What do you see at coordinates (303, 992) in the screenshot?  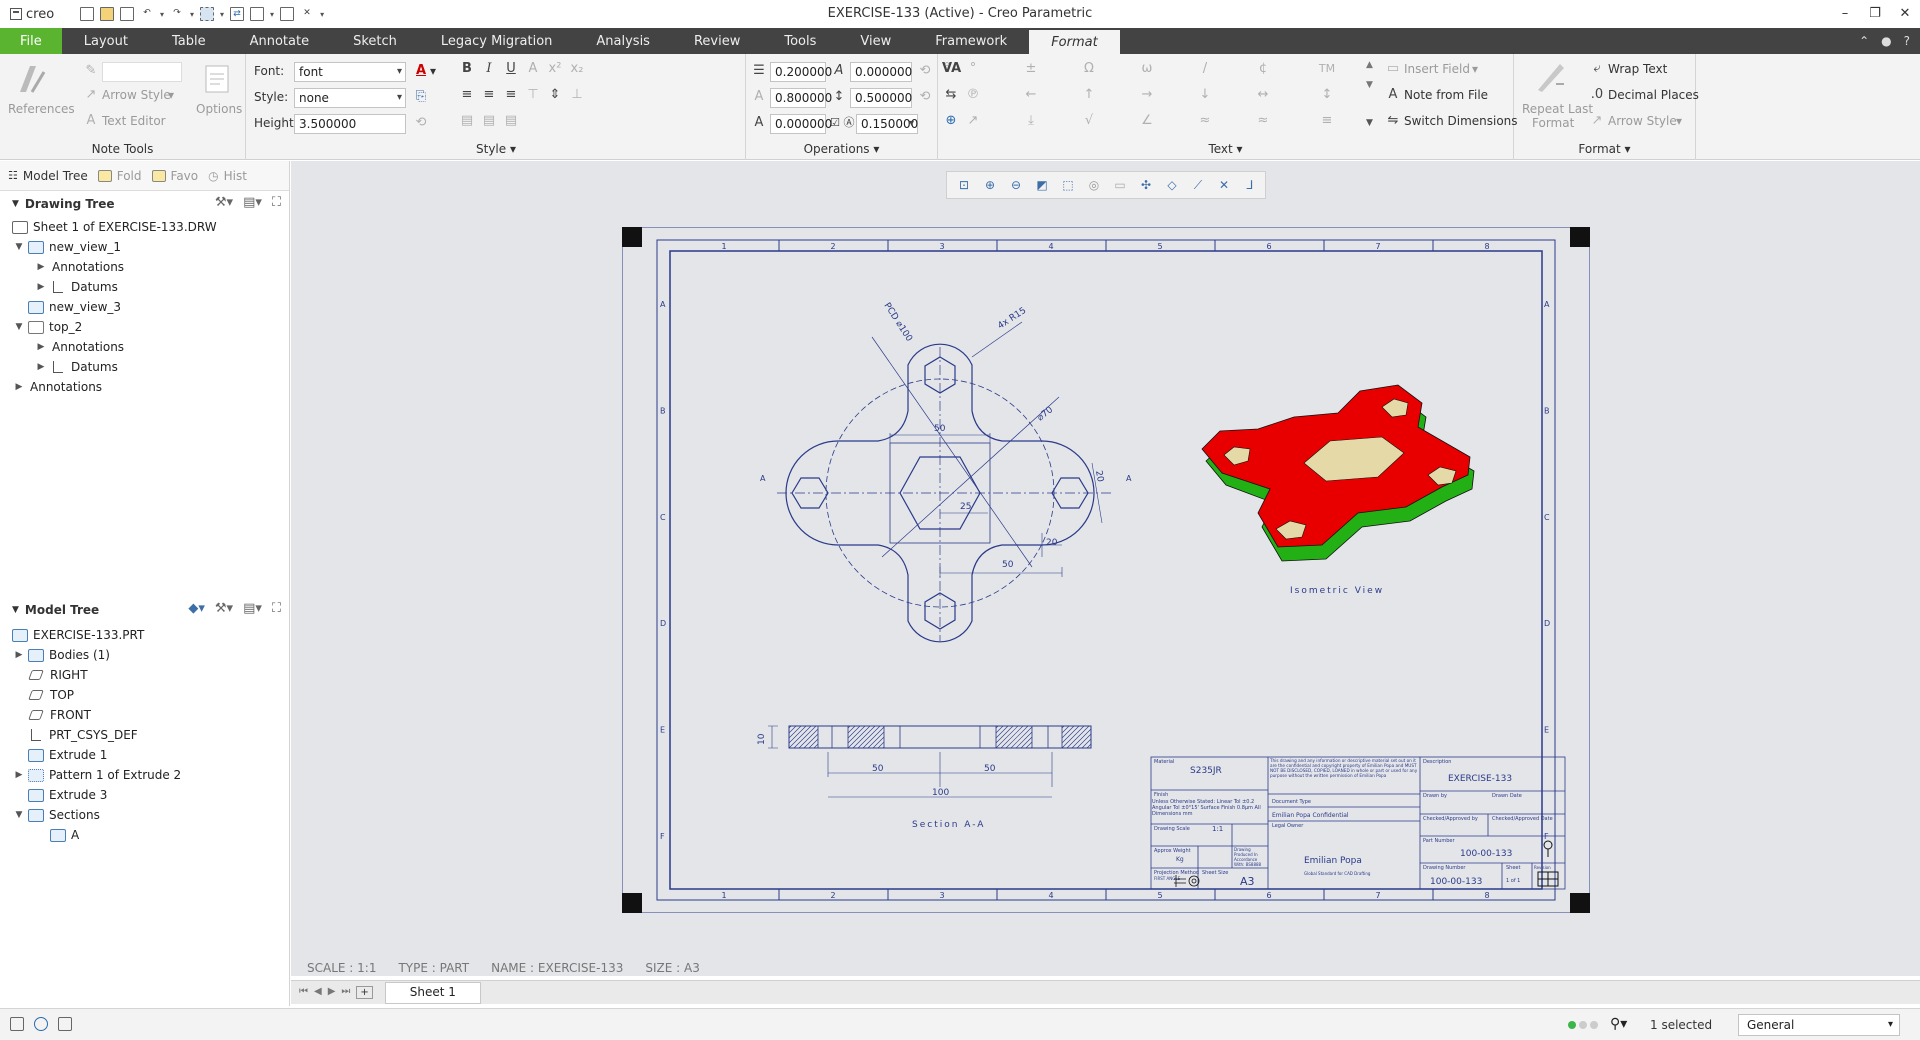 I see `first-sheet-icon: ⏮` at bounding box center [303, 992].